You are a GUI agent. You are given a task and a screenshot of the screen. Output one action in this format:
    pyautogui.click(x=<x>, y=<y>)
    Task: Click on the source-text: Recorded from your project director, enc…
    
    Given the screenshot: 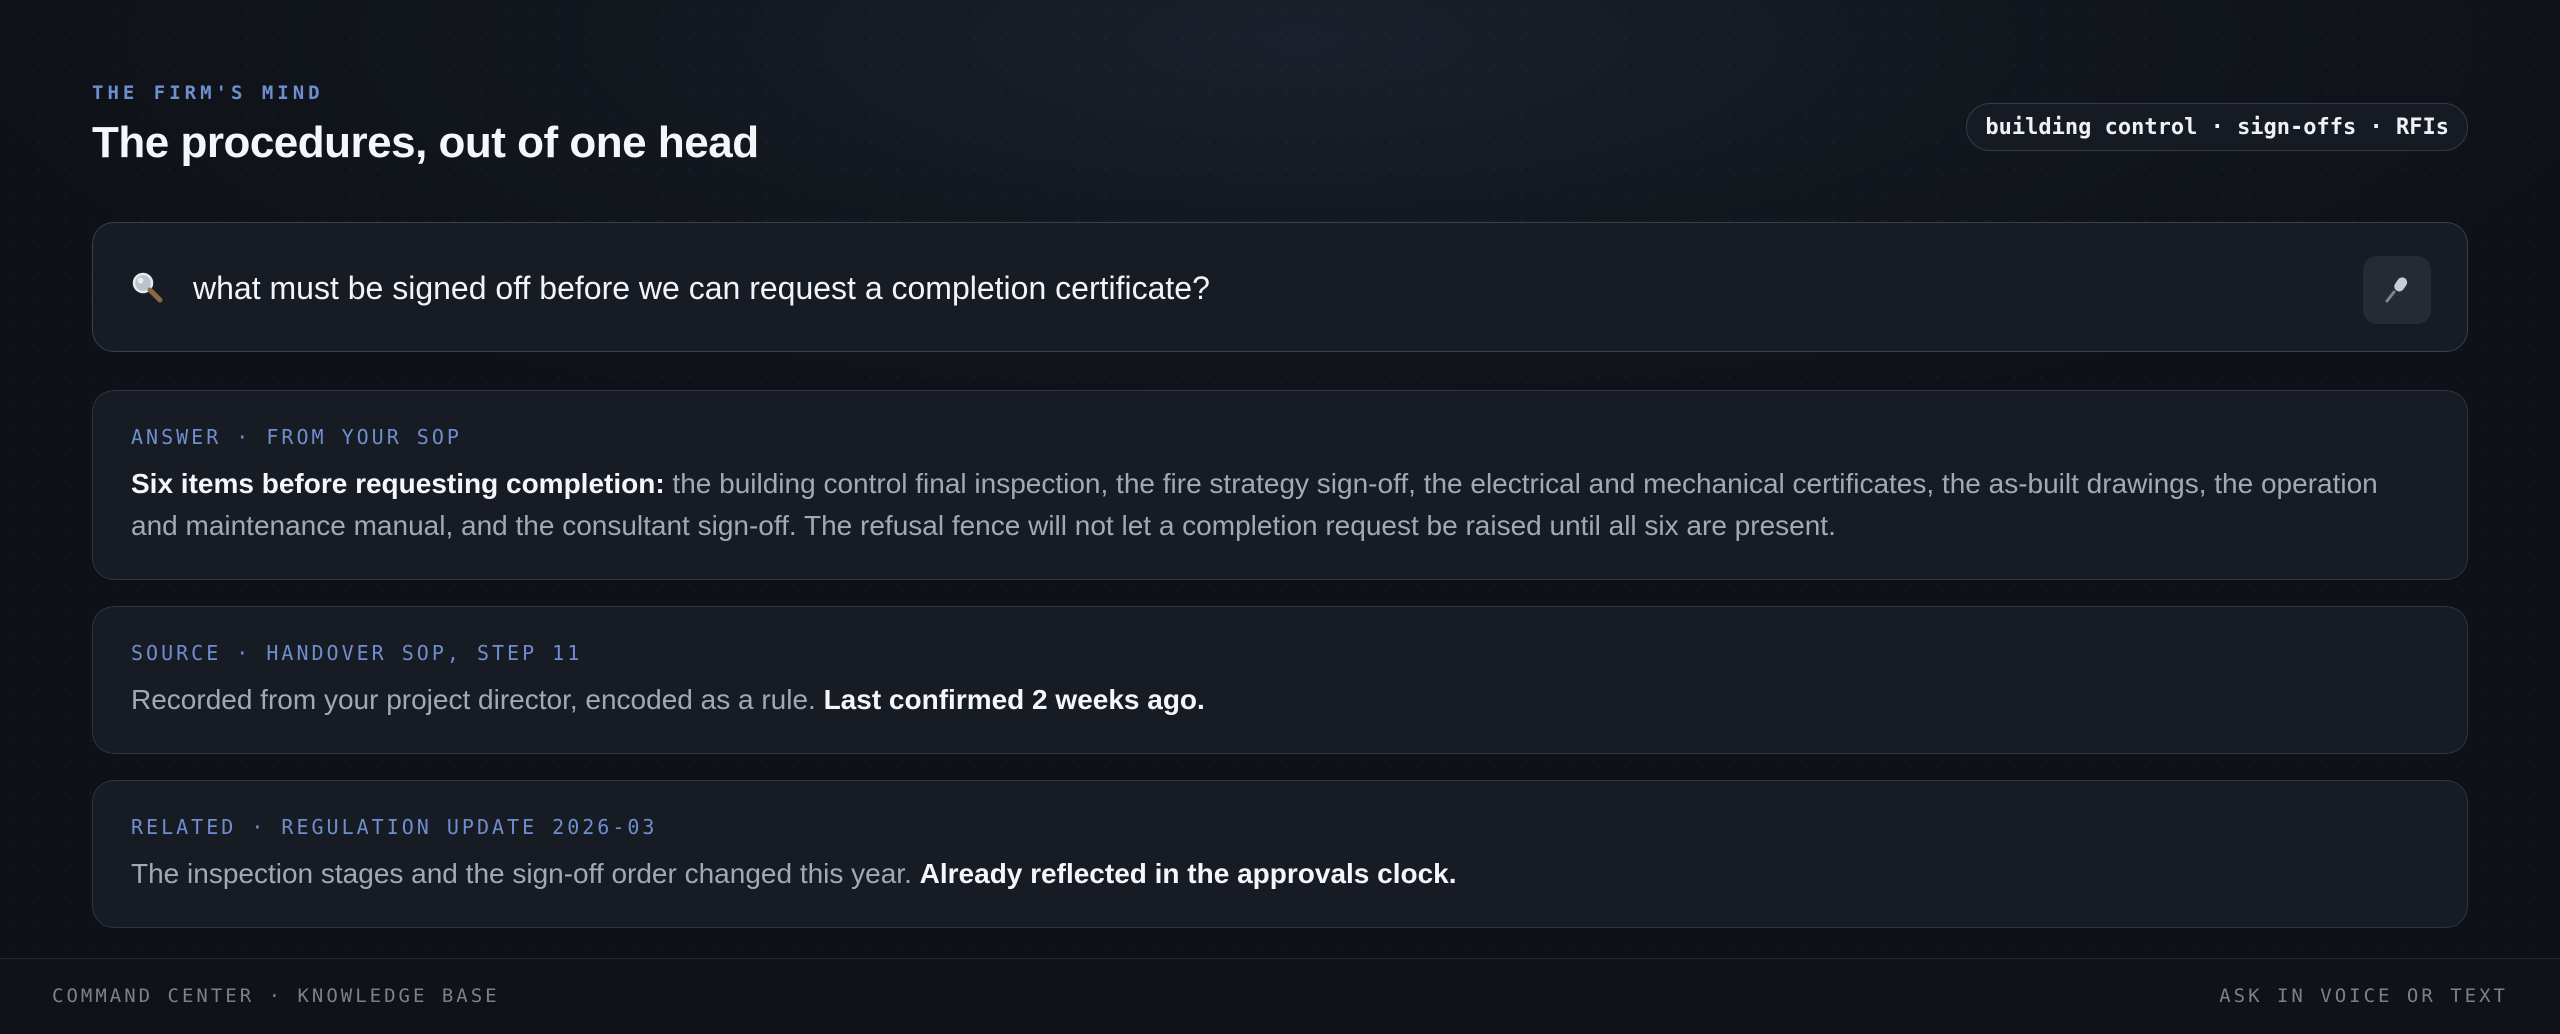 What is the action you would take?
    pyautogui.click(x=1280, y=700)
    